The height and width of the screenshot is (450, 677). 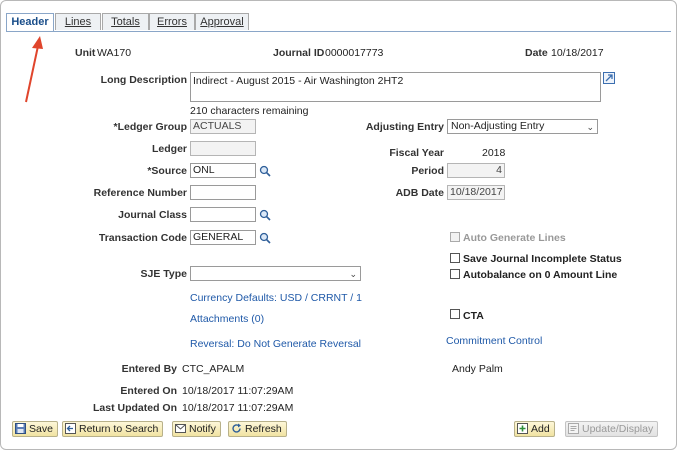 I want to click on refresh-button: Refresh, so click(x=257, y=429).